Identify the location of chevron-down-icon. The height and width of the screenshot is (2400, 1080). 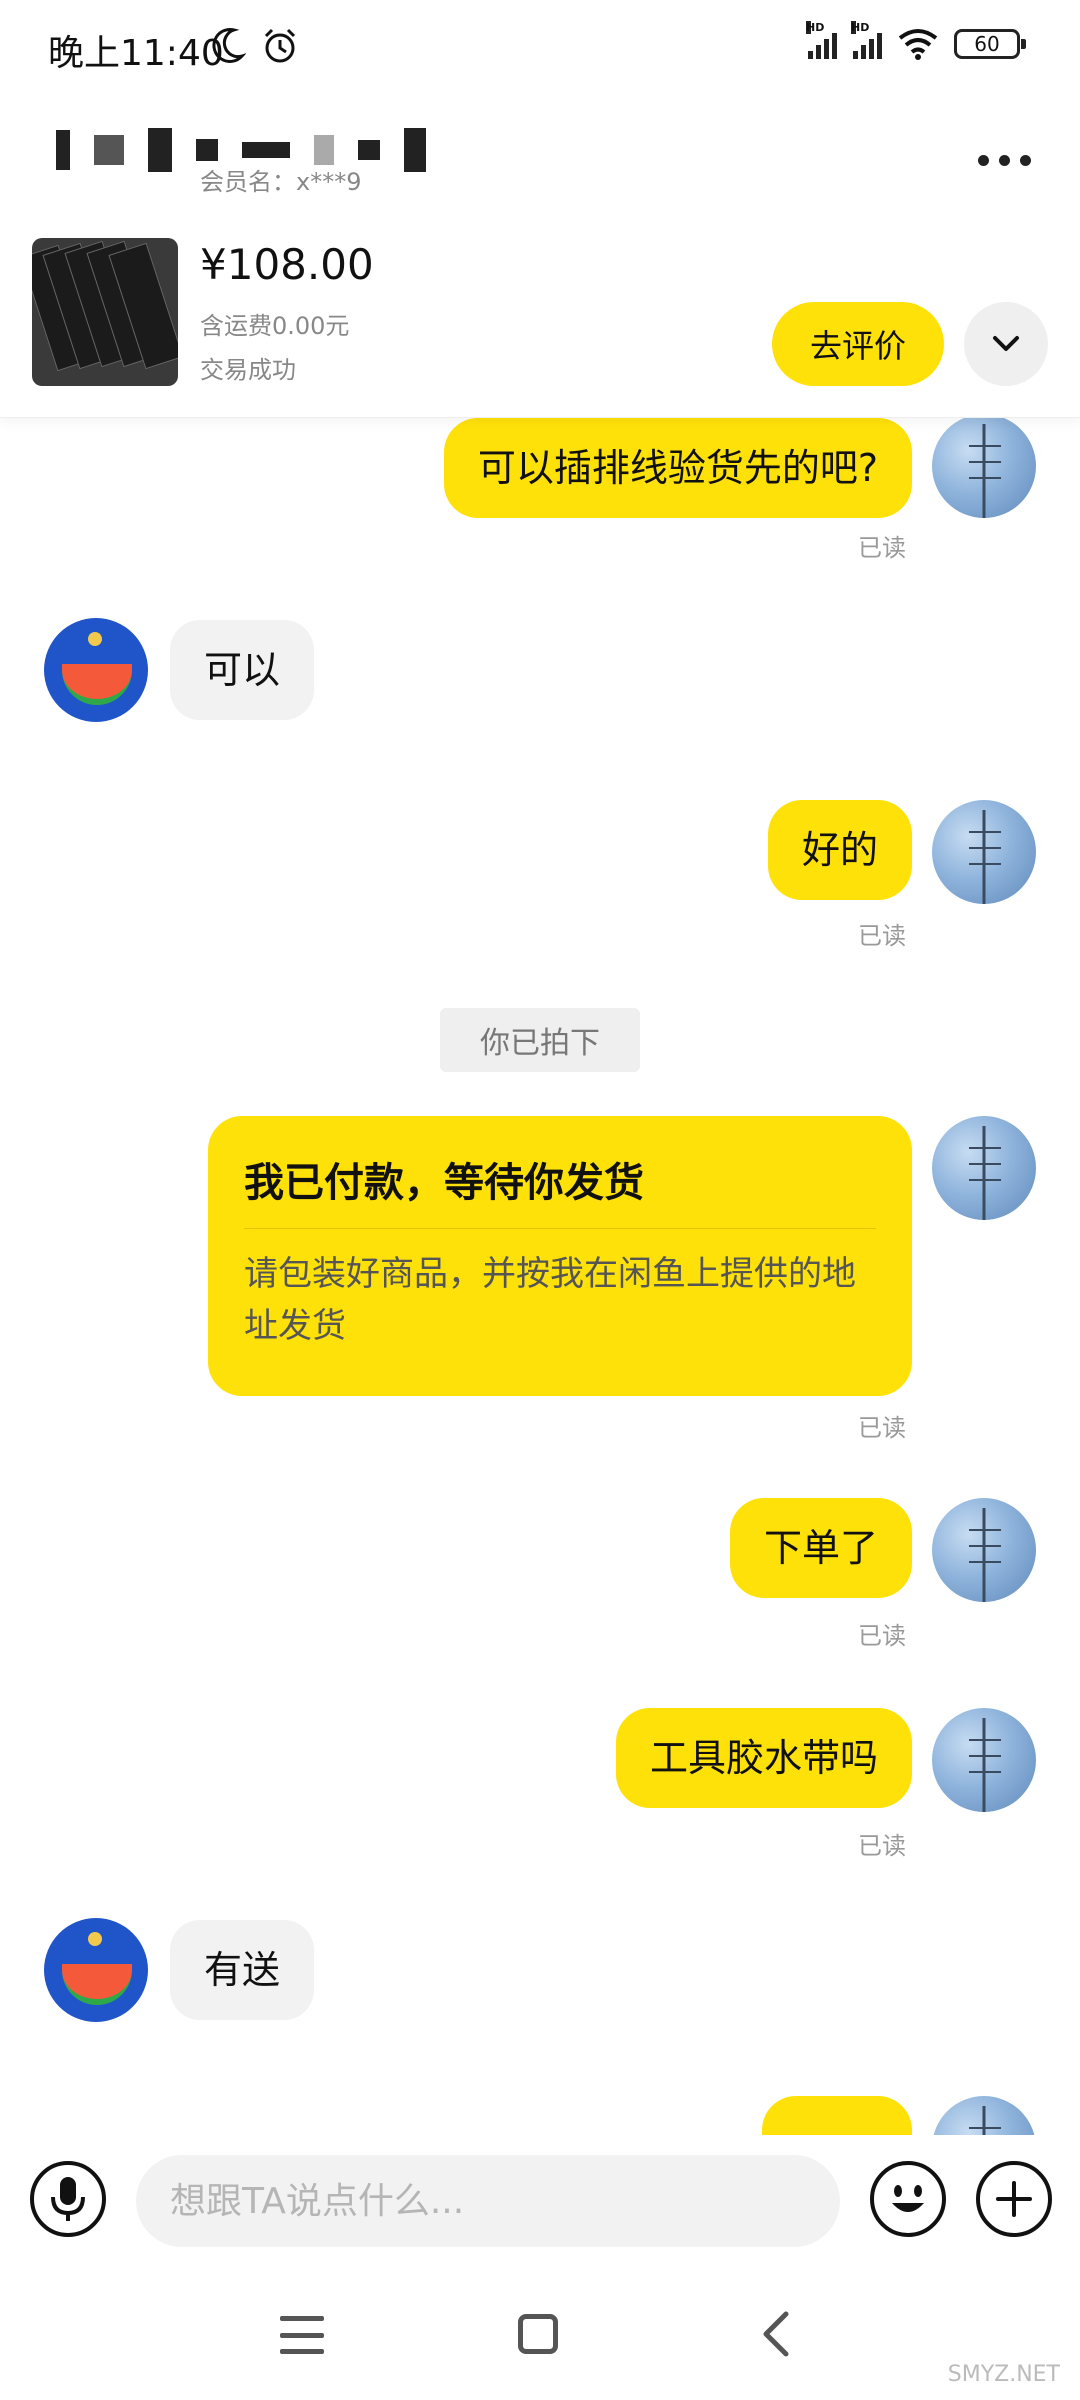
(1006, 343).